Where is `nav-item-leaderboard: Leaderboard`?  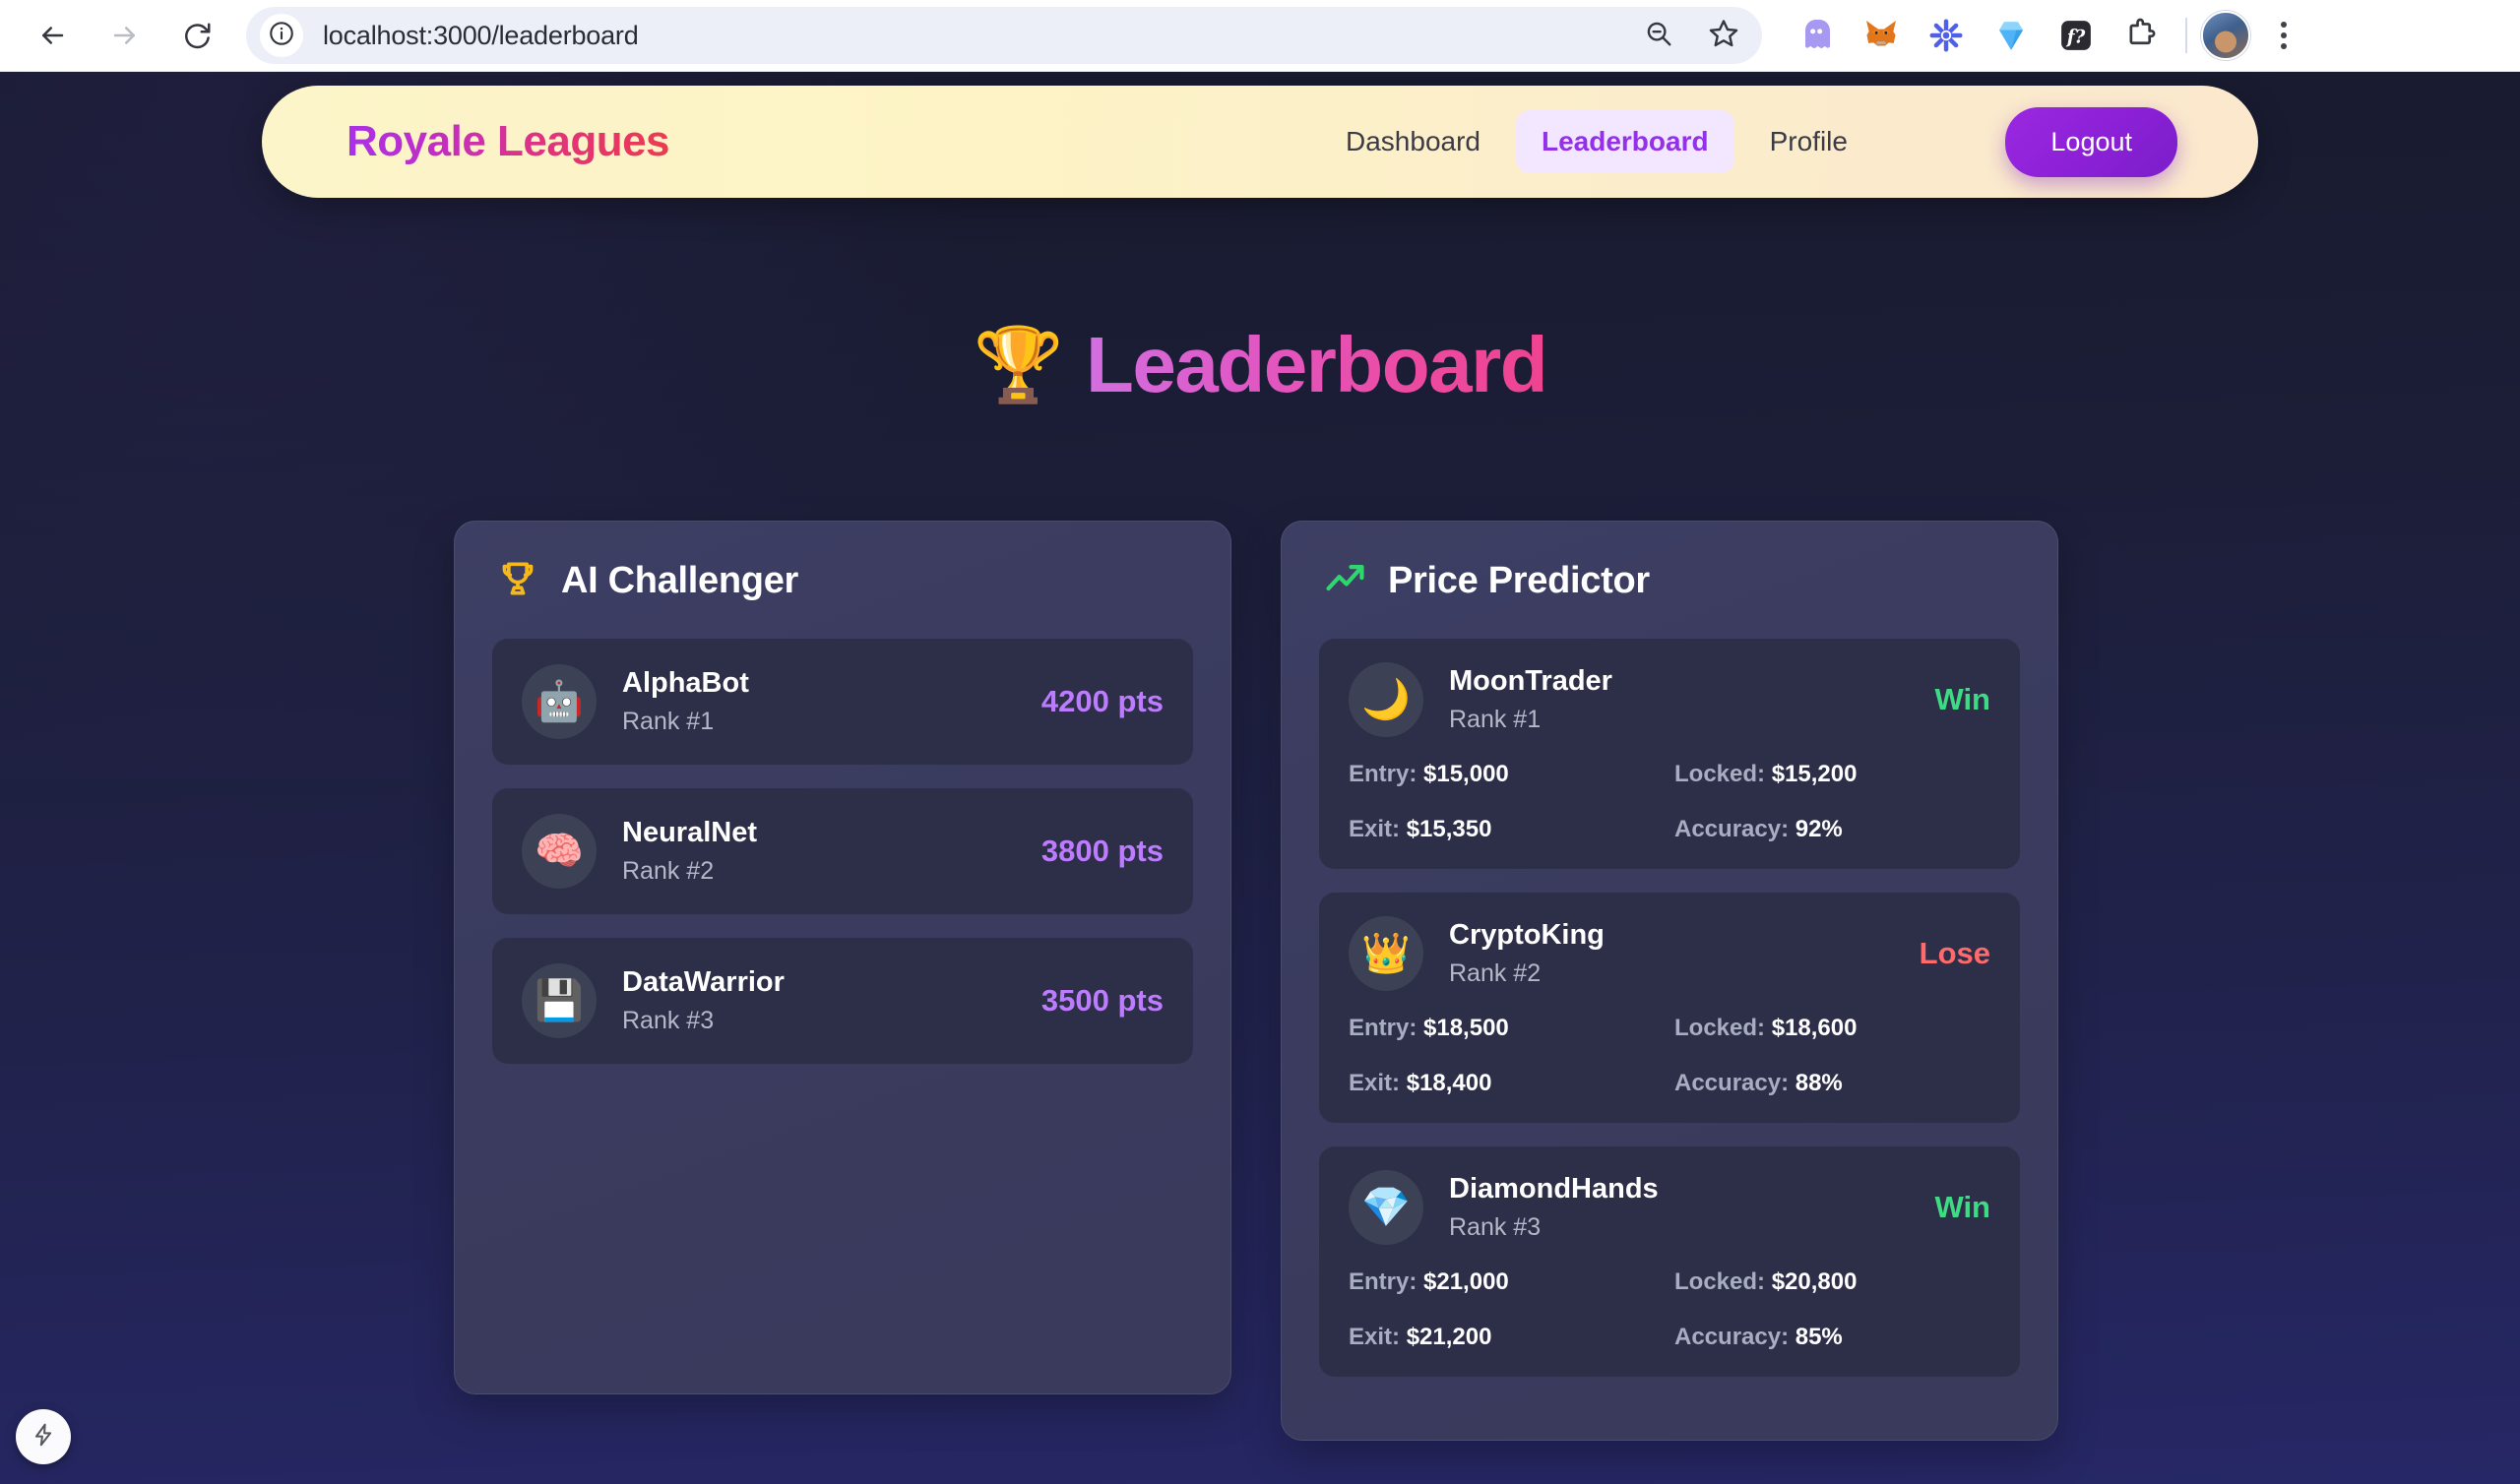
nav-item-leaderboard: Leaderboard is located at coordinates (1624, 141).